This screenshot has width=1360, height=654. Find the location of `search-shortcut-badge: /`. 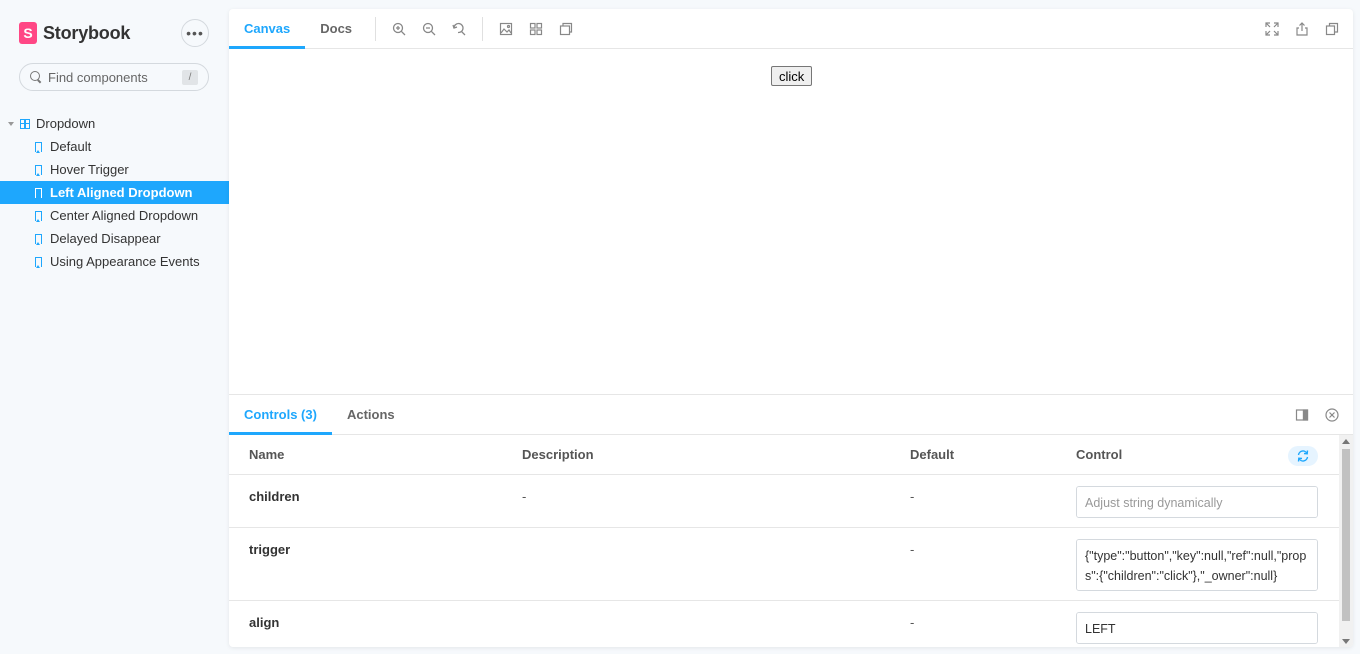

search-shortcut-badge: / is located at coordinates (190, 77).